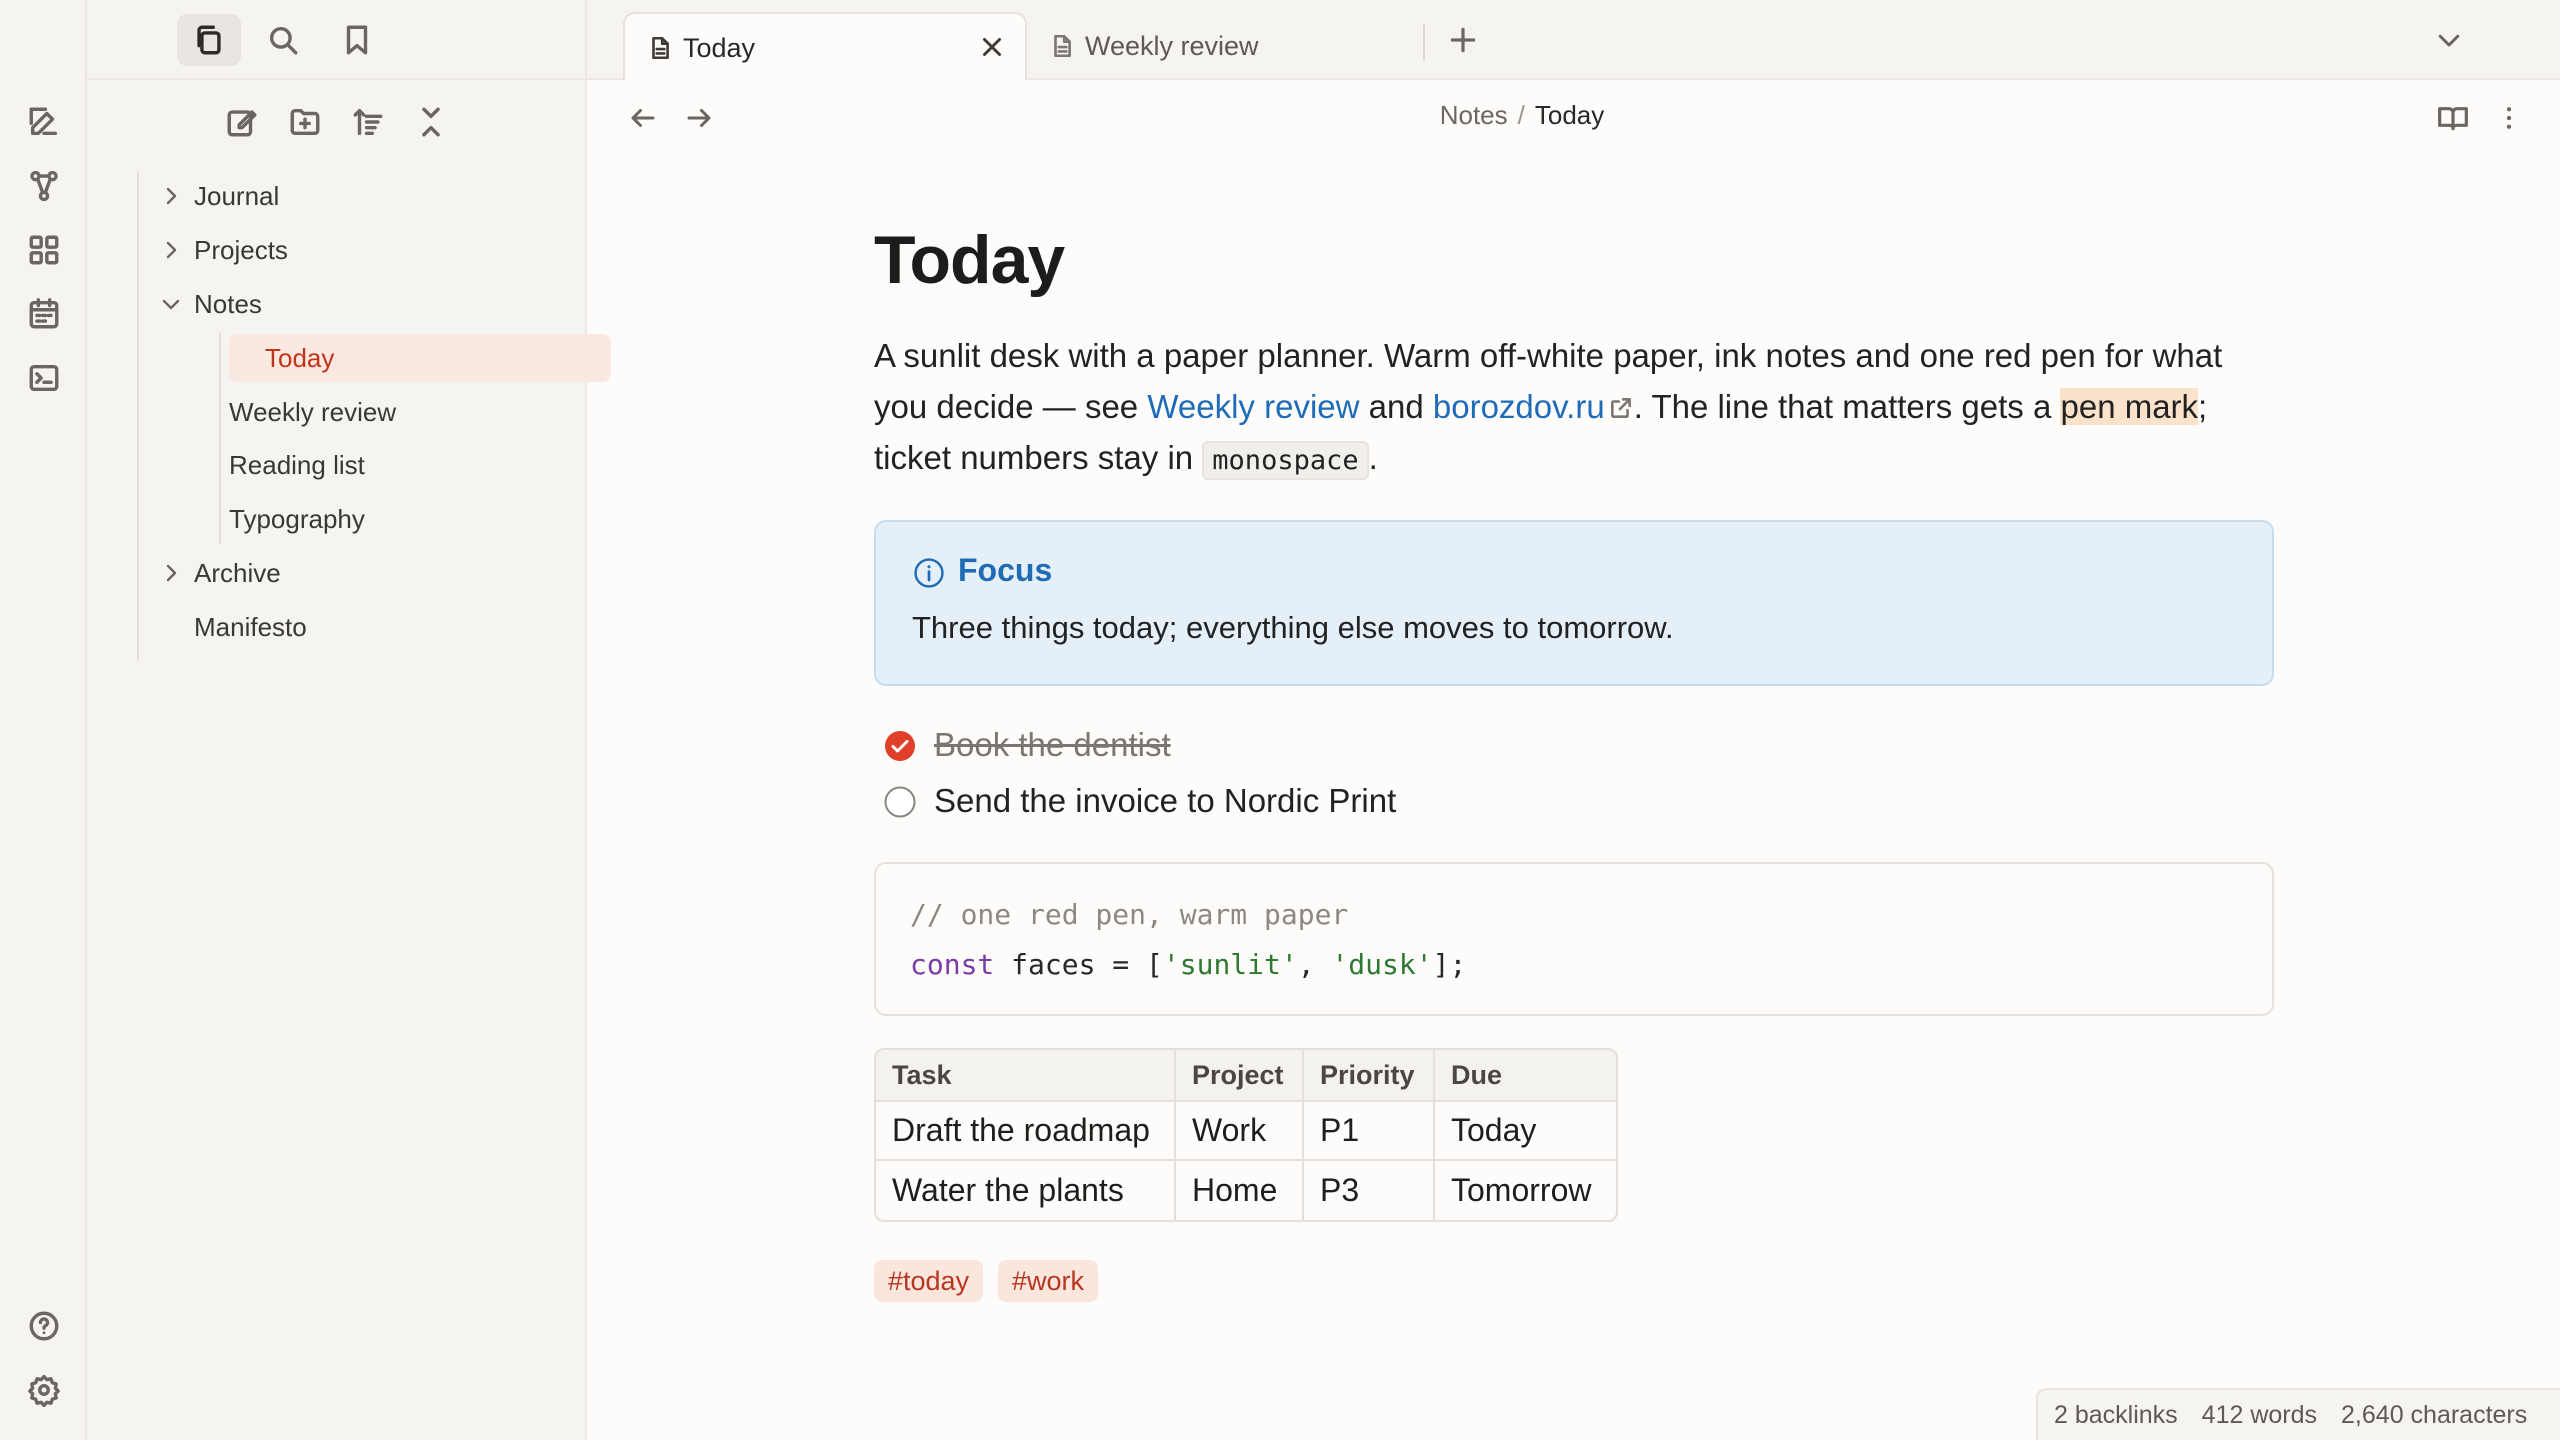 This screenshot has width=2560, height=1440. I want to click on bookmarks-icon, so click(357, 40).